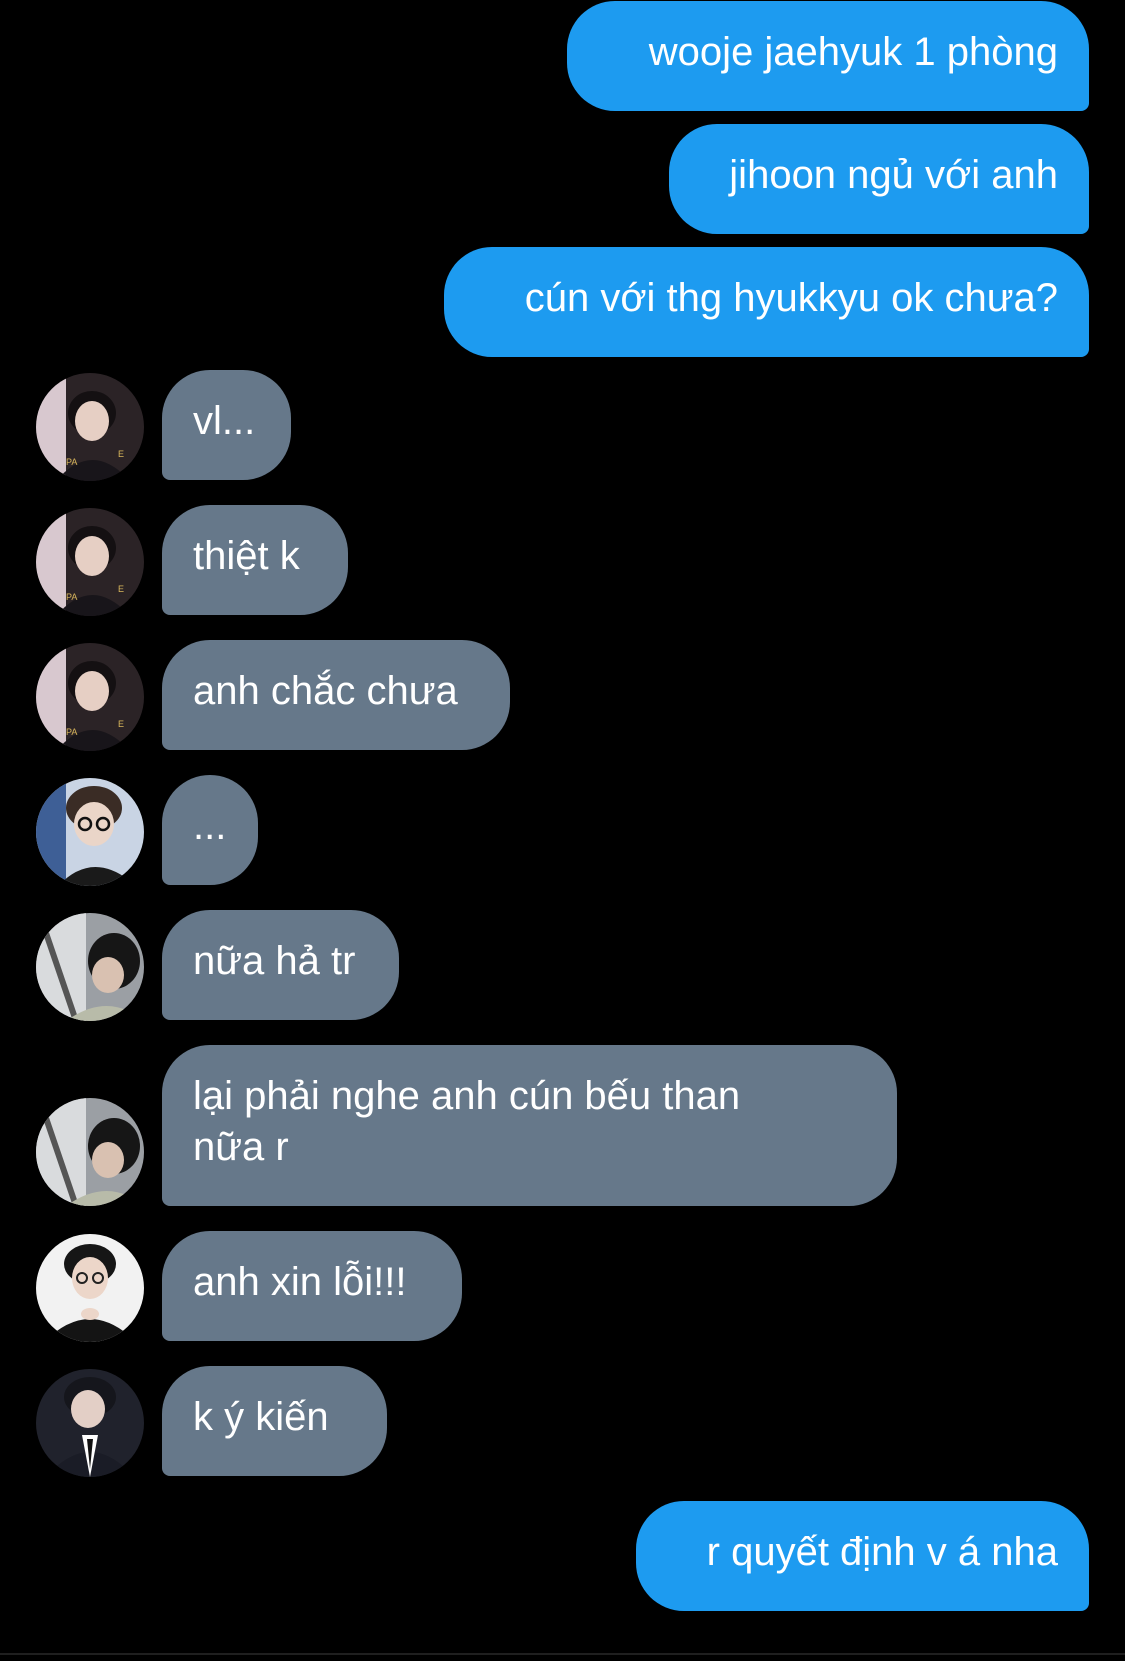  What do you see at coordinates (312, 1286) in the screenshot?
I see `incoming-message: anh xin lỗi!!!` at bounding box center [312, 1286].